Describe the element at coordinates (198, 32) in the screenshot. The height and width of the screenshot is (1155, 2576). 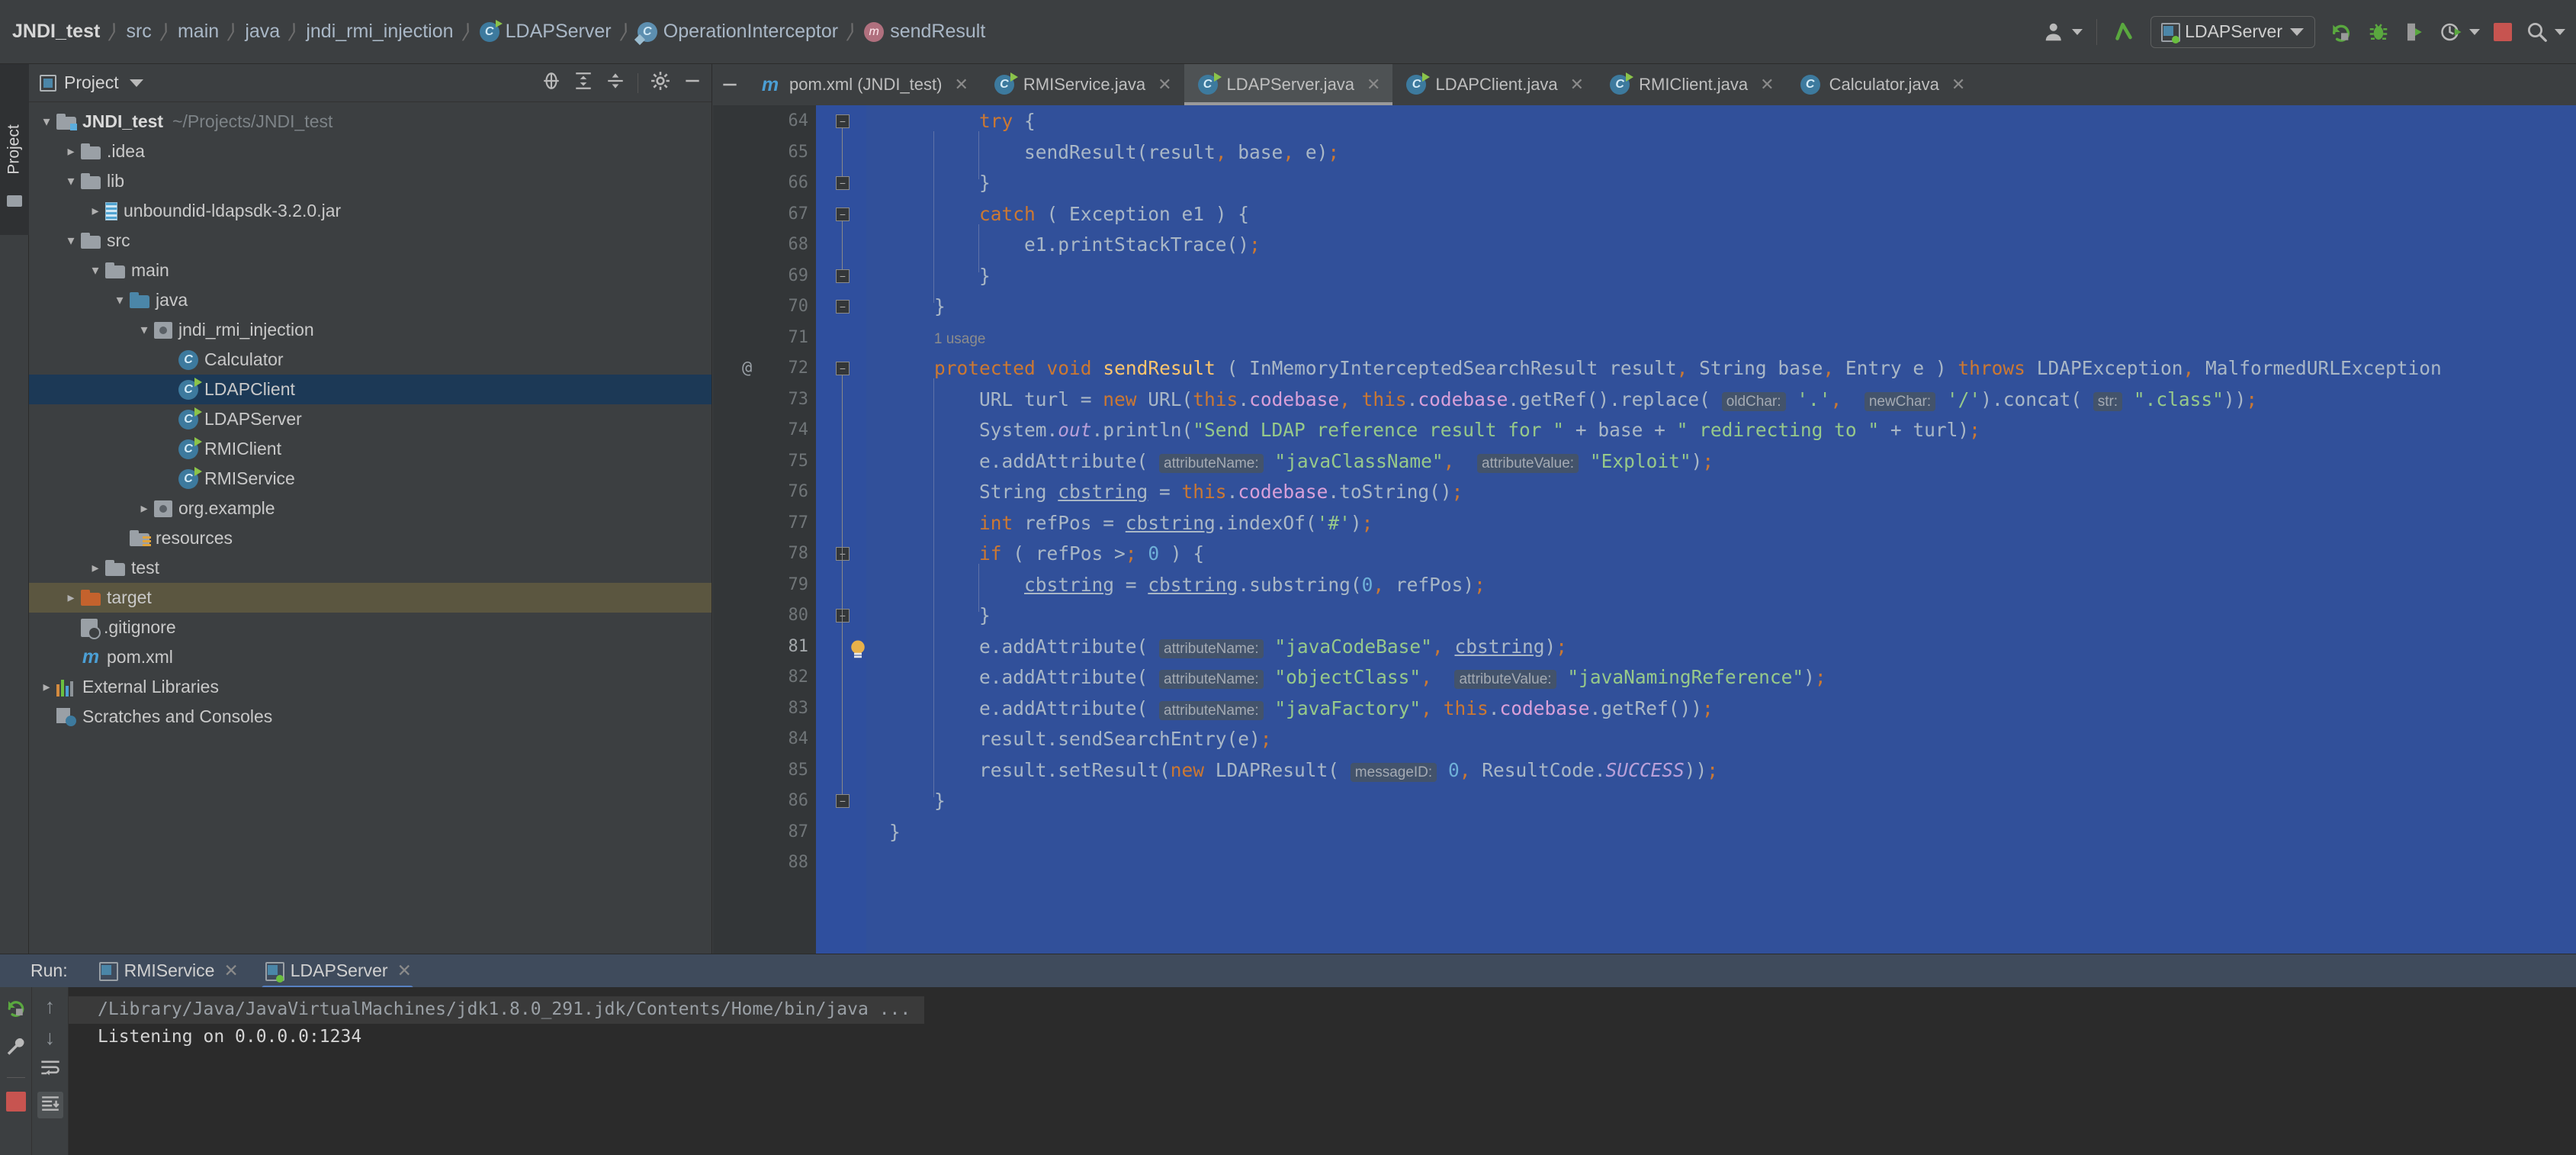
I see `breadcrumb-item-main: main` at that location.